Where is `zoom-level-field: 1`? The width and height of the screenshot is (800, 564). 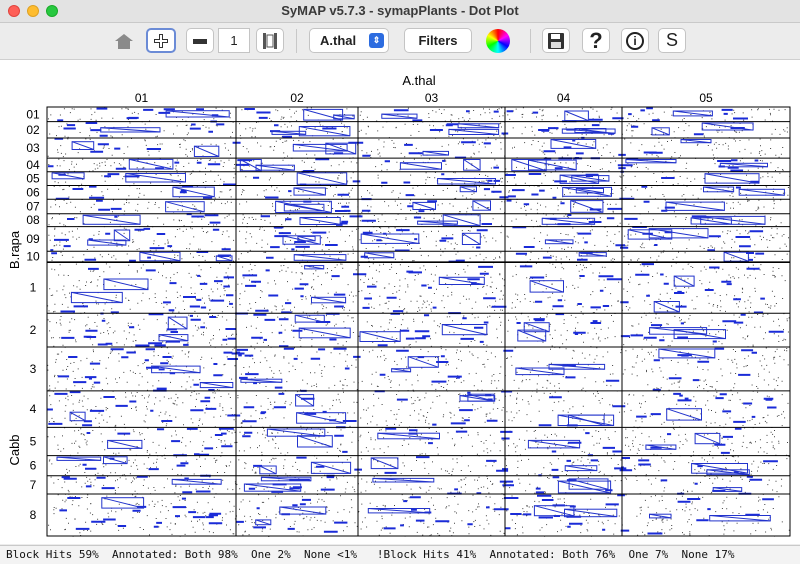 zoom-level-field: 1 is located at coordinates (234, 40).